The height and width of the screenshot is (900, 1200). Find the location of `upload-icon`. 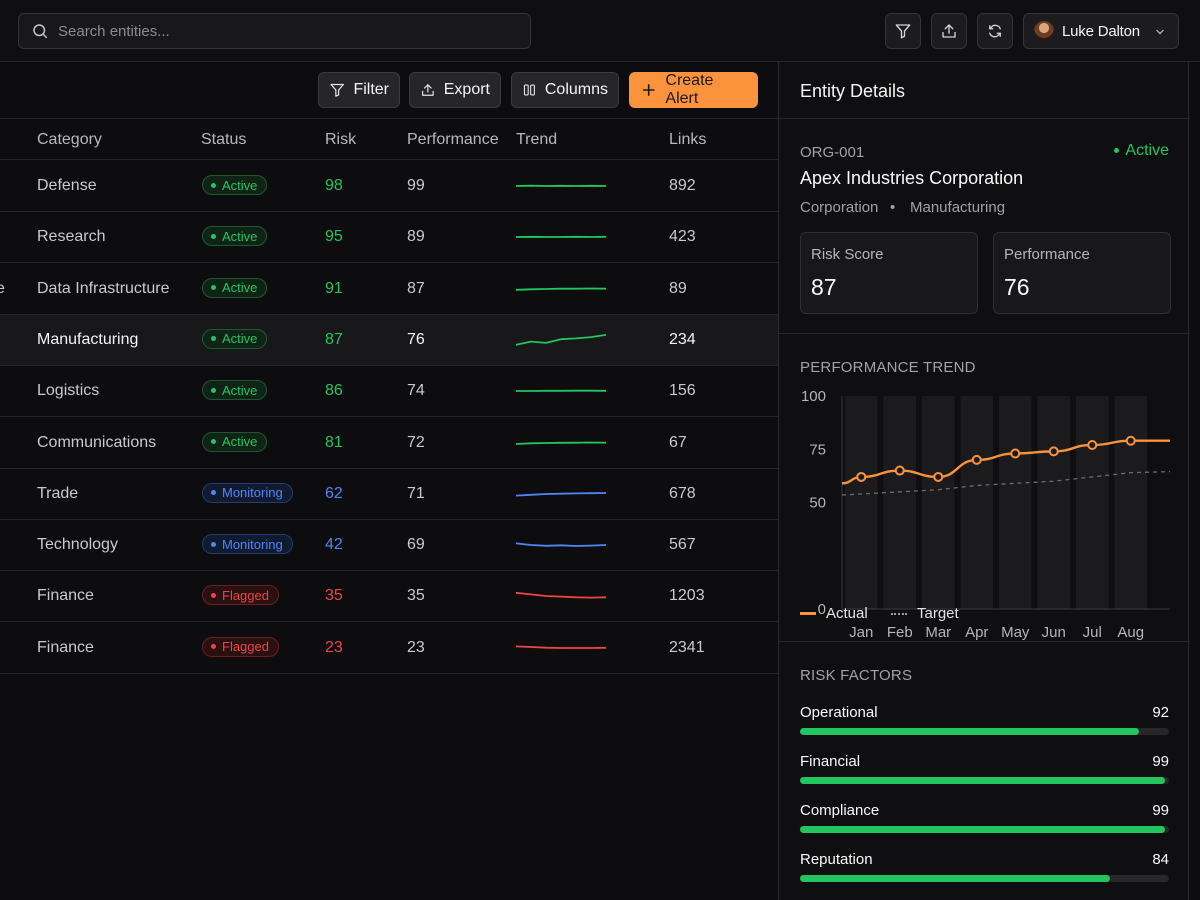

upload-icon is located at coordinates (428, 90).